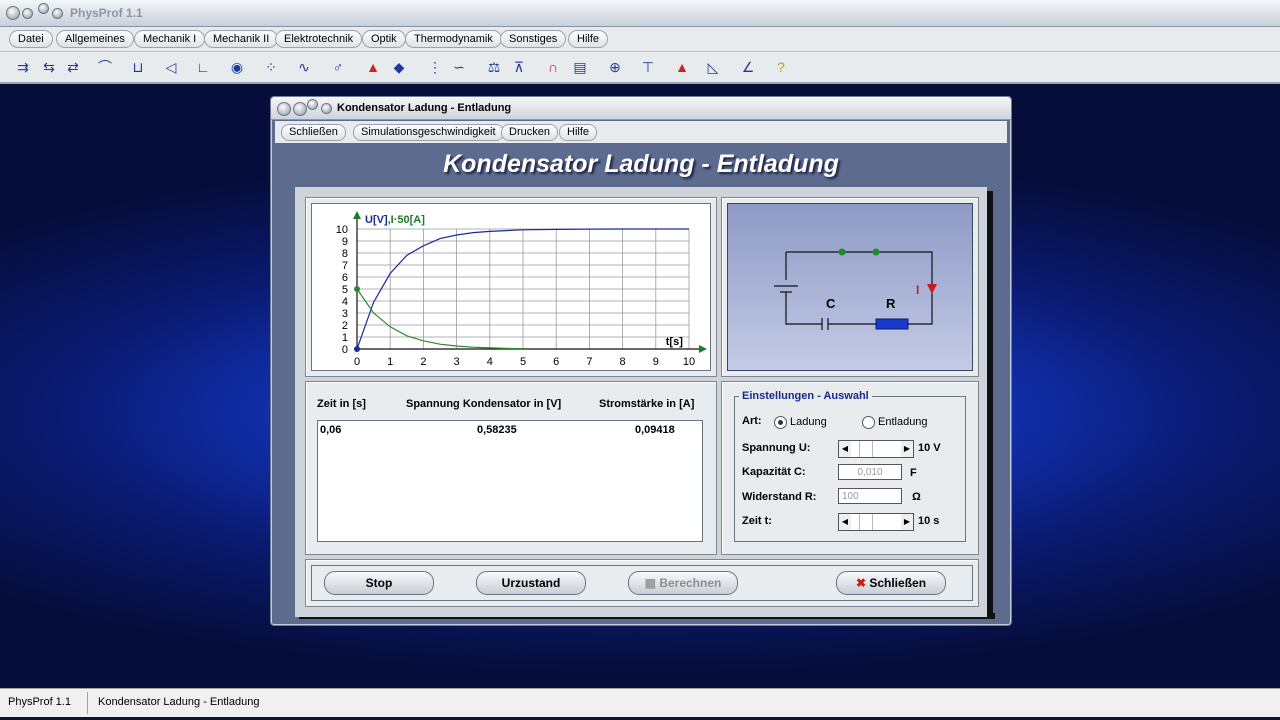 The width and height of the screenshot is (1280, 720). Describe the element at coordinates (357, 215) in the screenshot. I see `y-axis-arrow-icon` at that location.